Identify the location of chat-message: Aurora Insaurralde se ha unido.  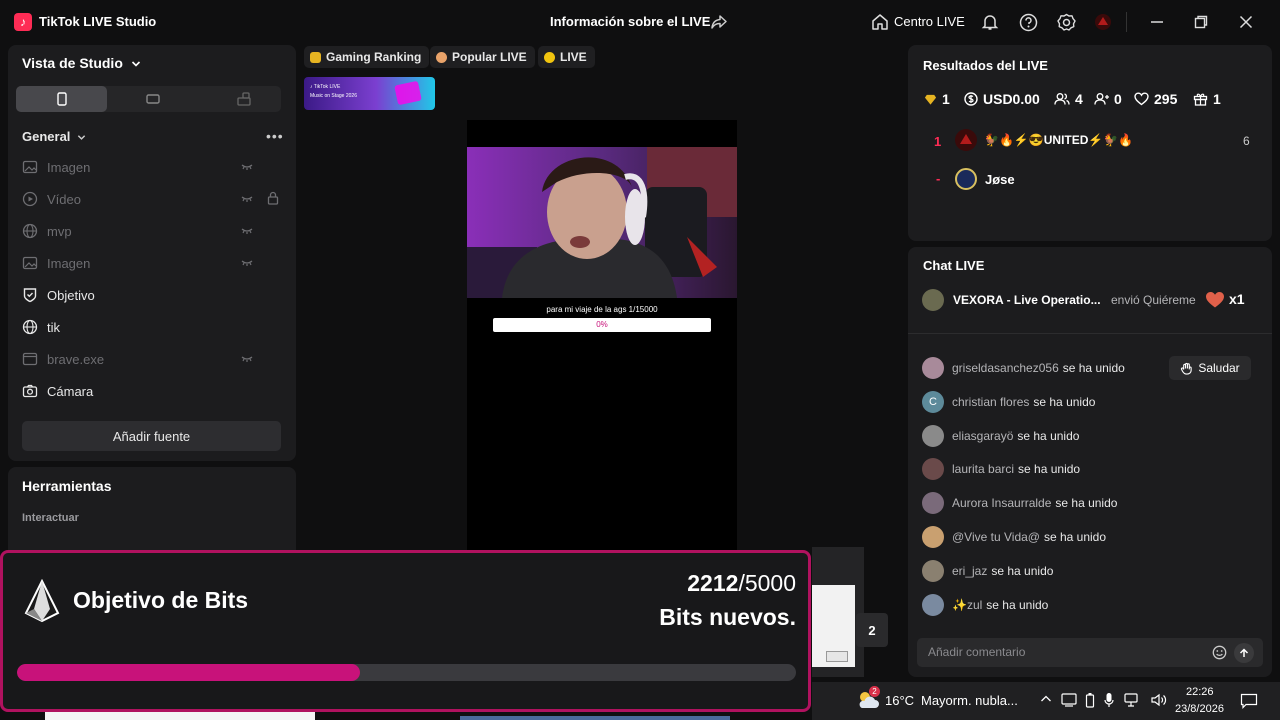
(1019, 503).